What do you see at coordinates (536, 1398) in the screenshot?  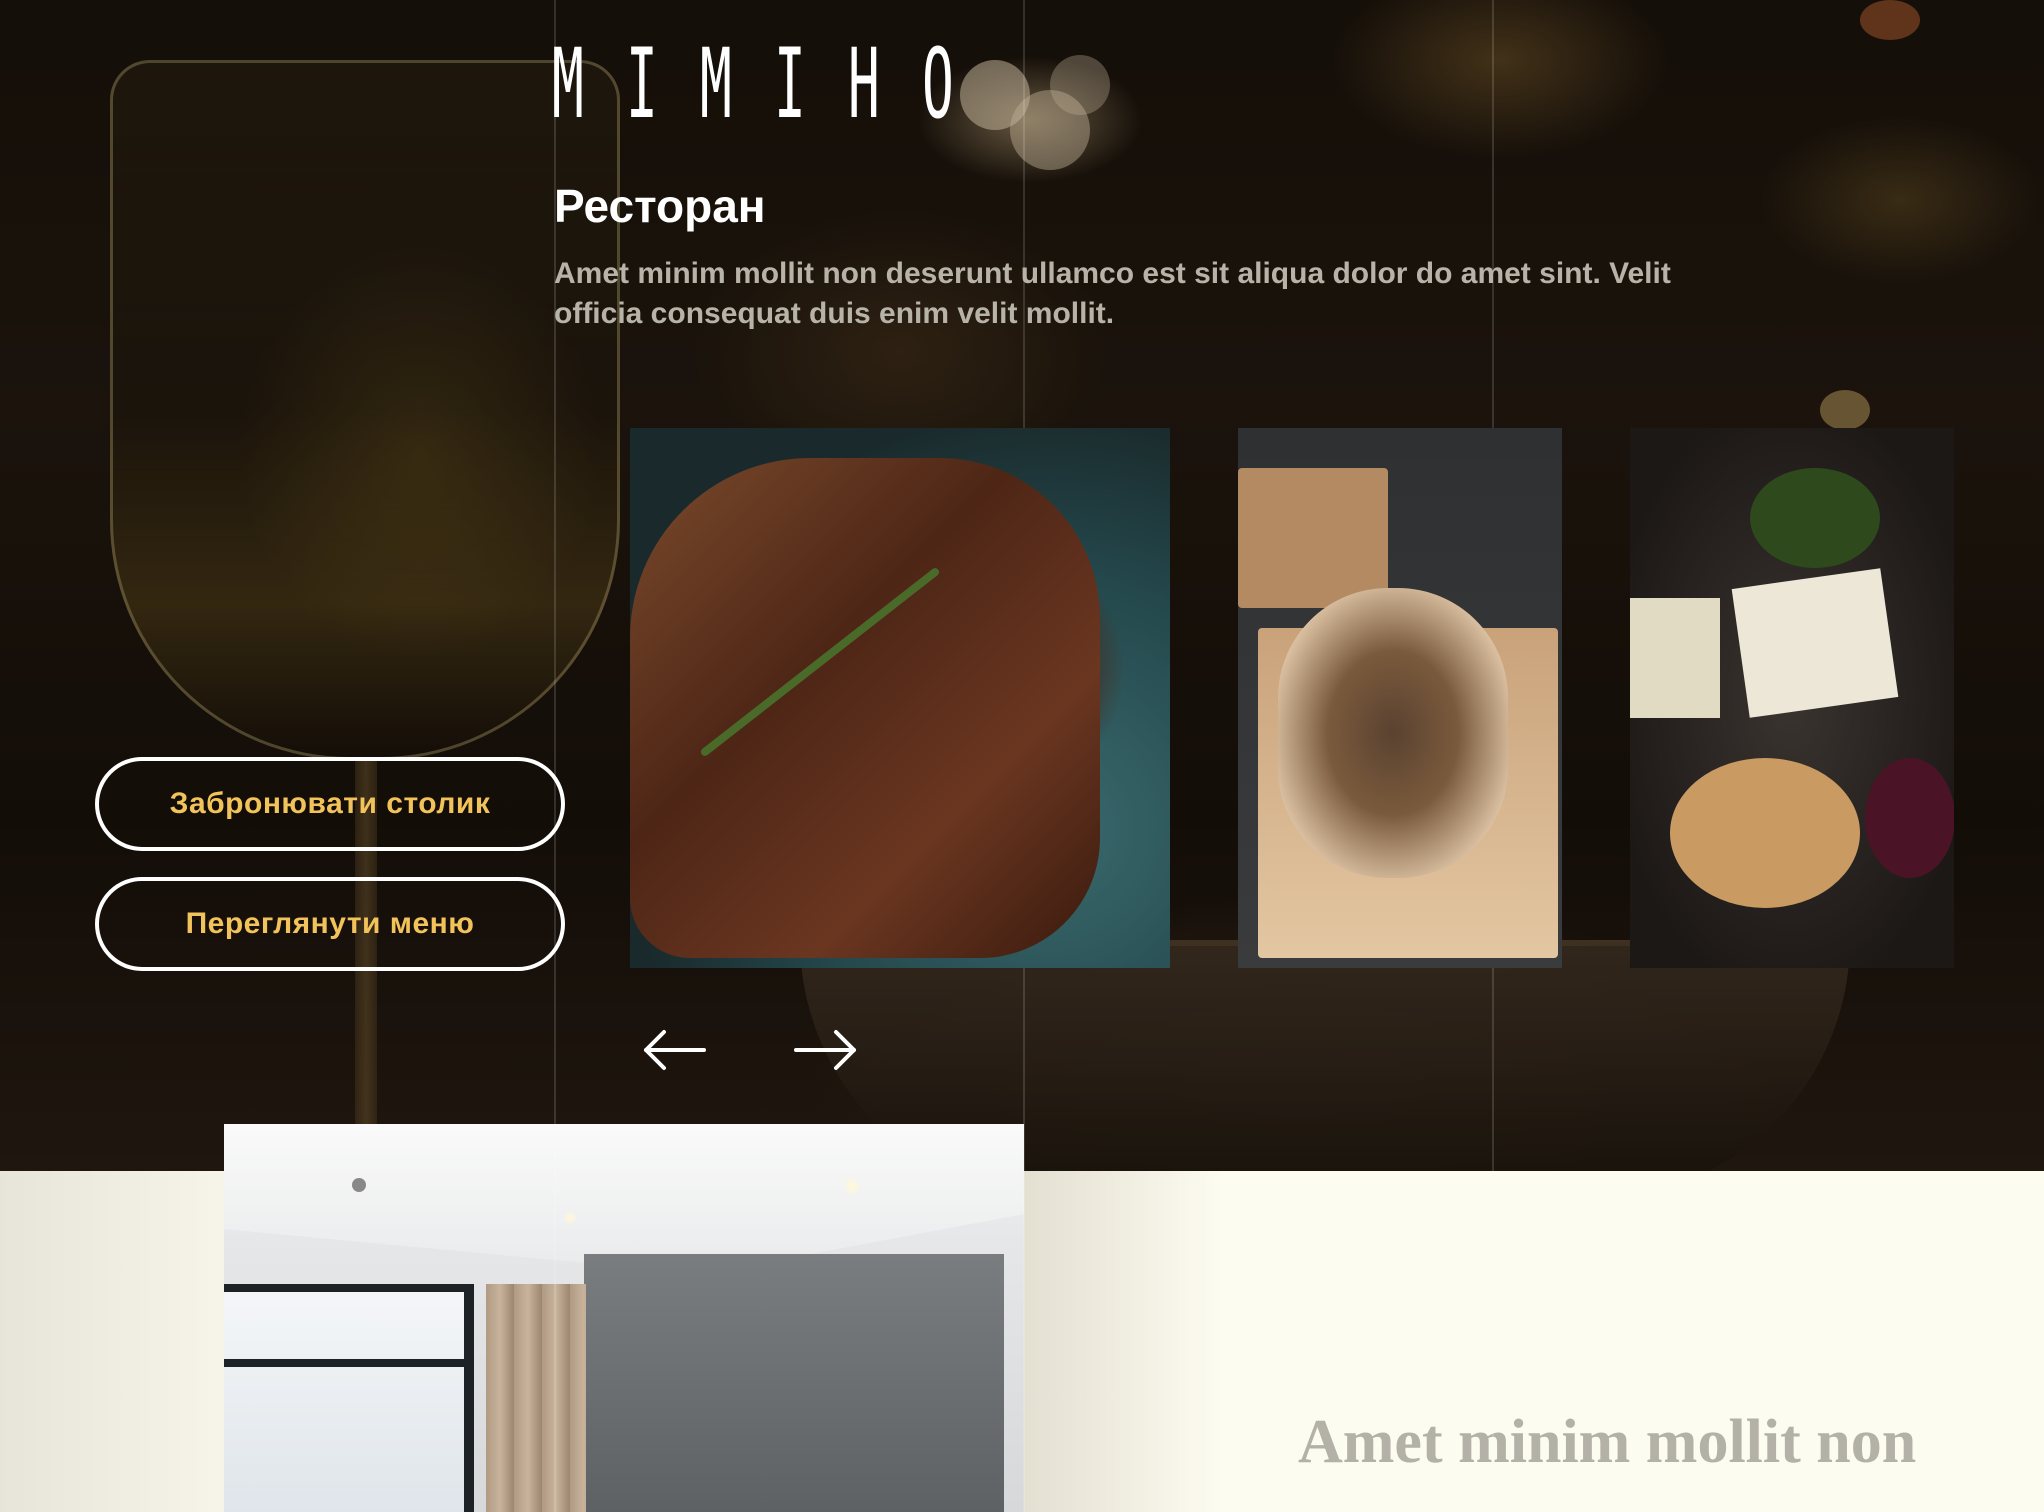 I see `room-curtain` at bounding box center [536, 1398].